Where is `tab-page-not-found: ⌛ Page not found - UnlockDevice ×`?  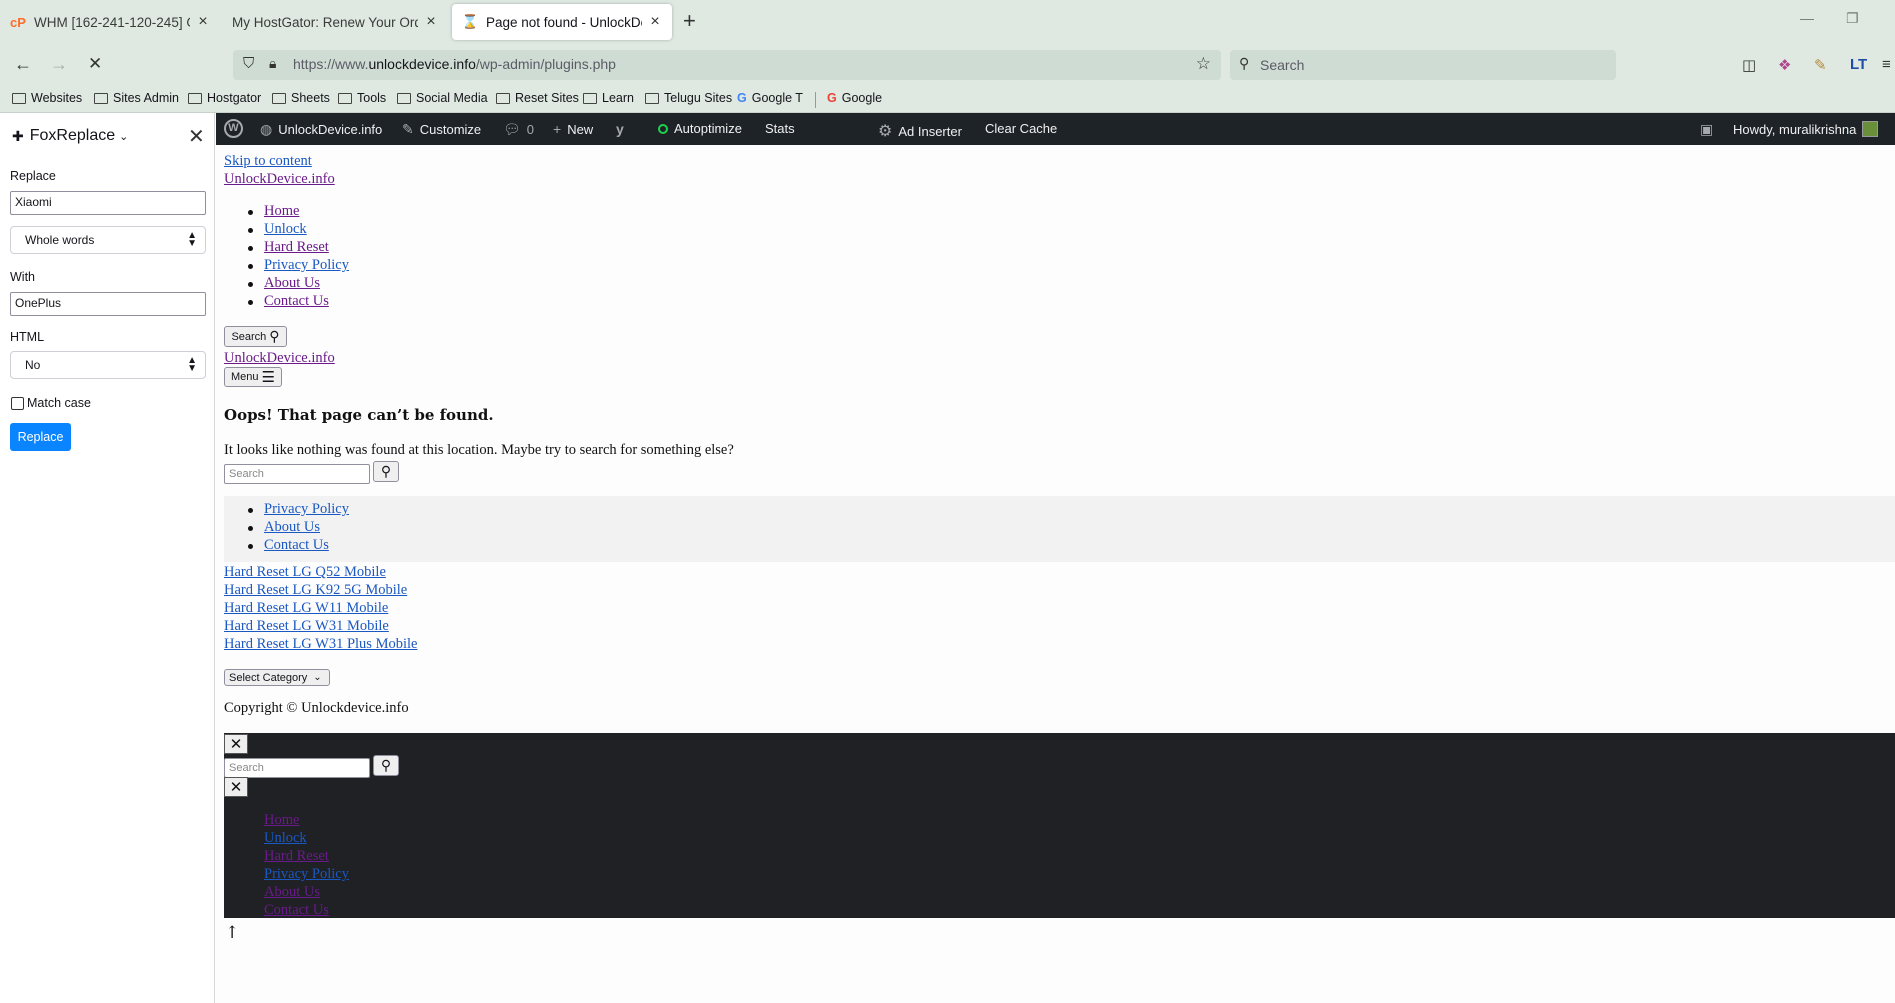
tab-page-not-found: ⌛ Page not found - UnlockDevice × is located at coordinates (562, 22).